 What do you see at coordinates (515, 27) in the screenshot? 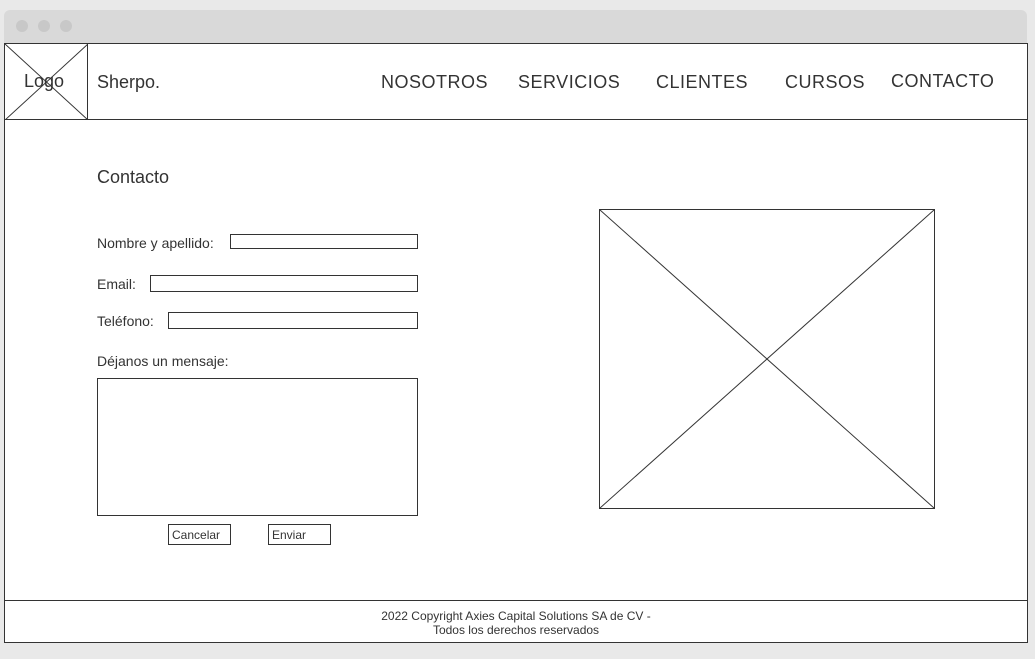
I see `window-titlebar` at bounding box center [515, 27].